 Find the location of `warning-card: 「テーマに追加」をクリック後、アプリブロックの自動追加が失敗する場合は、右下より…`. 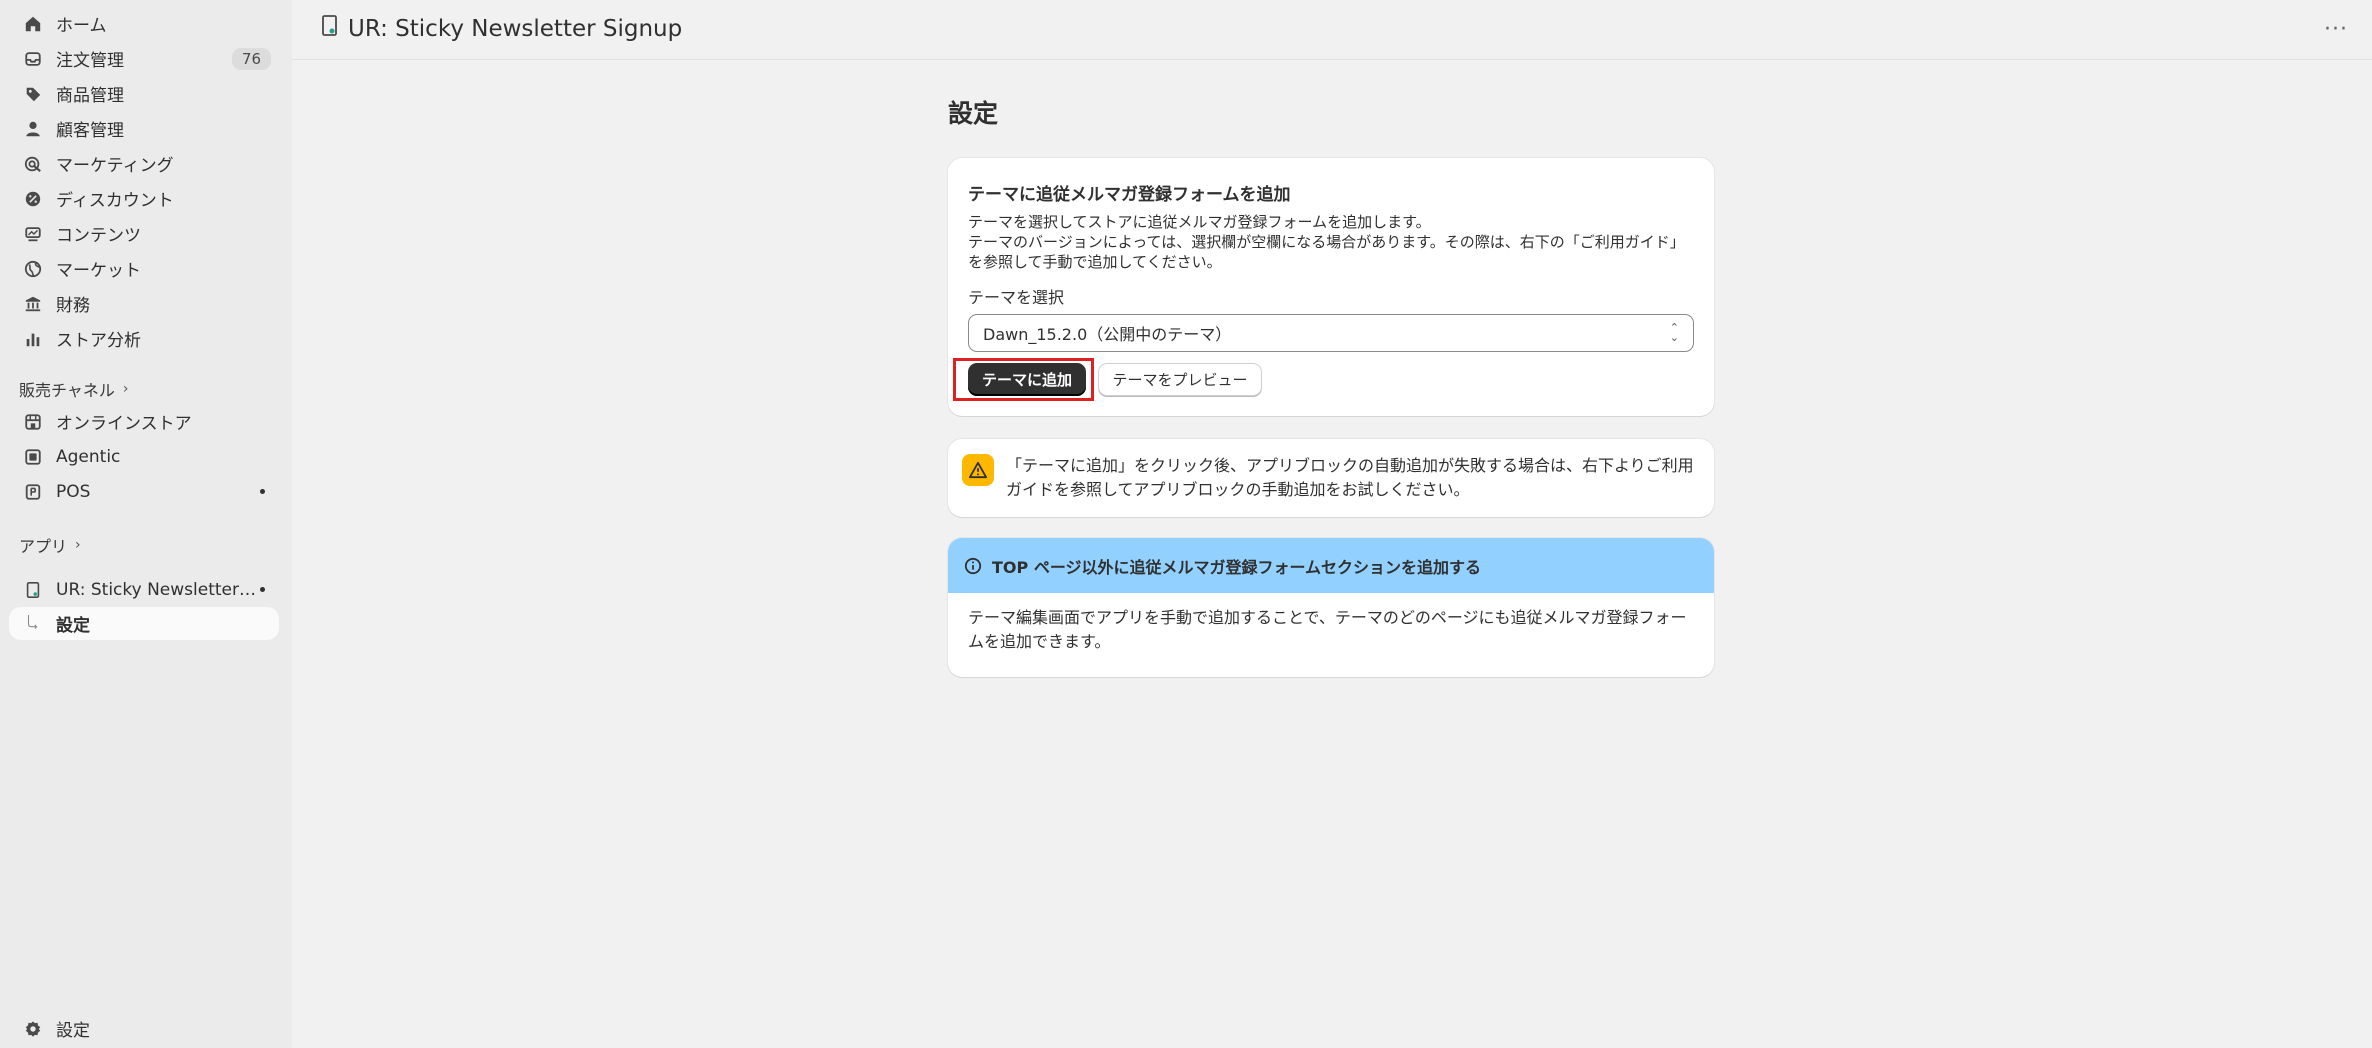

warning-card: 「テーマに追加」をクリック後、アプリブロックの自動追加が失敗する場合は、右下より… is located at coordinates (1331, 478).